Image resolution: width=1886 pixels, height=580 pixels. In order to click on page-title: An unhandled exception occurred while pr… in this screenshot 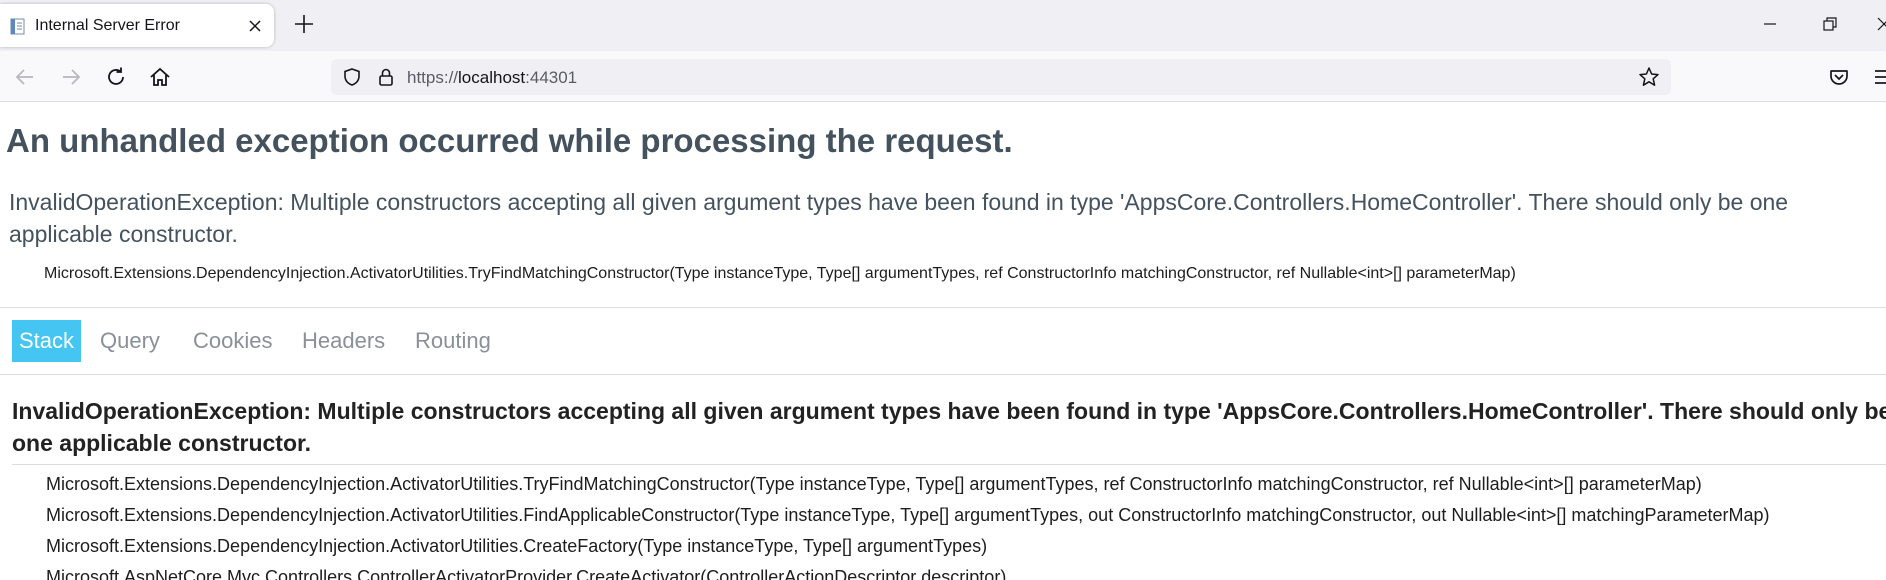, I will do `click(509, 140)`.